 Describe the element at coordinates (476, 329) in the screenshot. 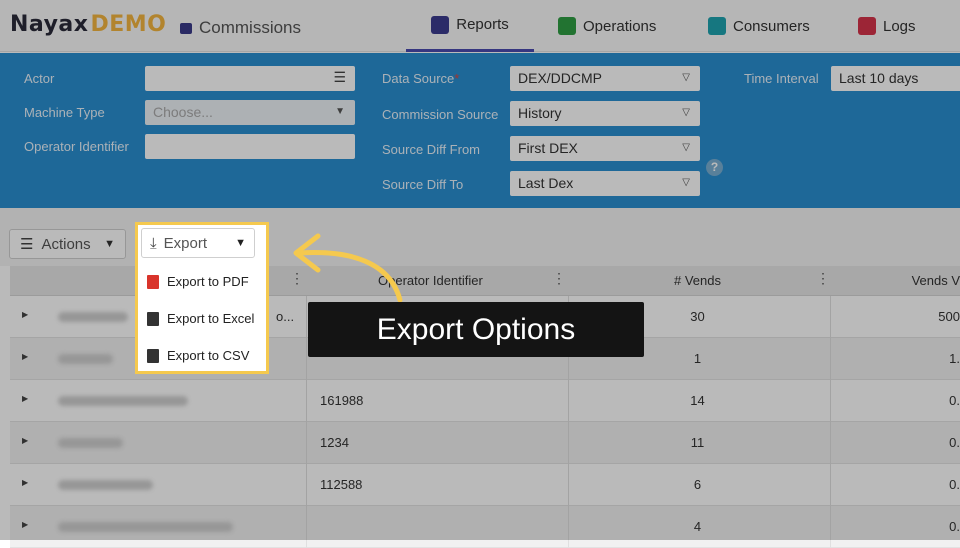

I see `callout-label: Export Options` at that location.